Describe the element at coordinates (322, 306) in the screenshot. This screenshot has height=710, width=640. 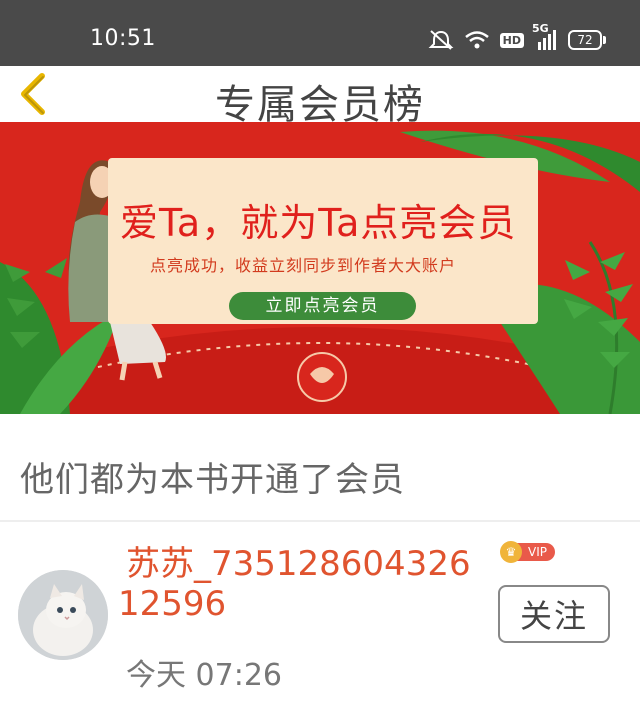
I see `light-up-member-button: 立即点亮会员` at that location.